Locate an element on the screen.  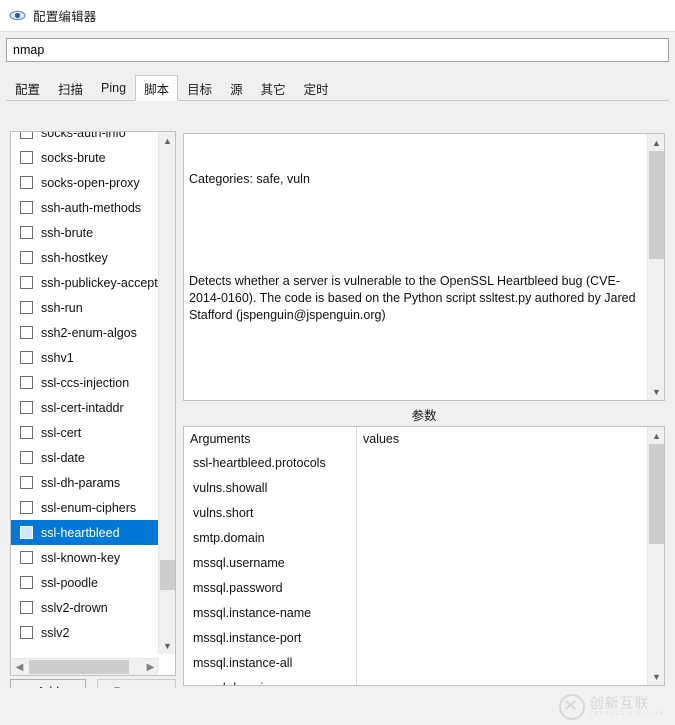
table-row: mssql.instance-port is located at coordinates (416, 637).